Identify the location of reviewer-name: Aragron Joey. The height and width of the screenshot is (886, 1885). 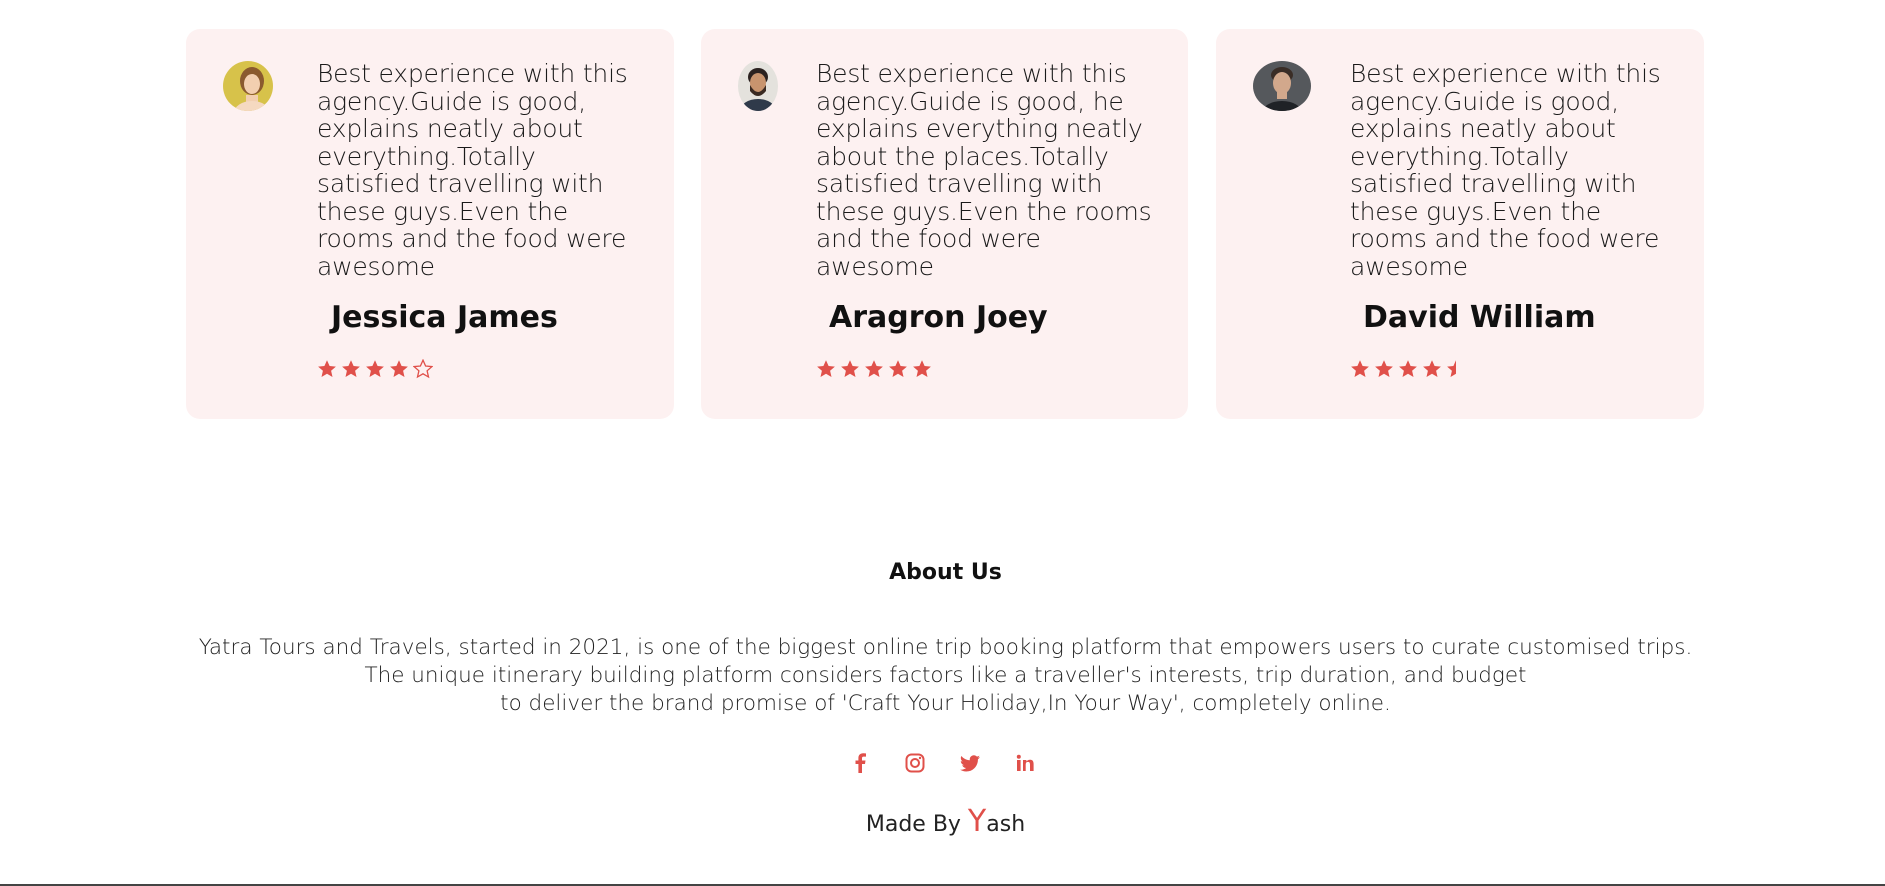
(938, 317).